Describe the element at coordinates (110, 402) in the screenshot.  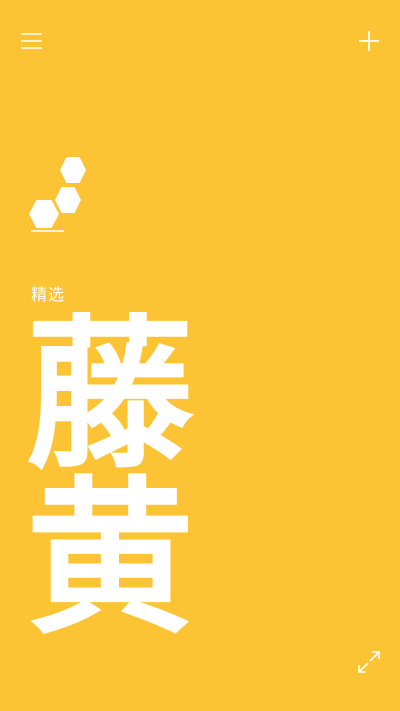
I see `title-char-1: 藤` at that location.